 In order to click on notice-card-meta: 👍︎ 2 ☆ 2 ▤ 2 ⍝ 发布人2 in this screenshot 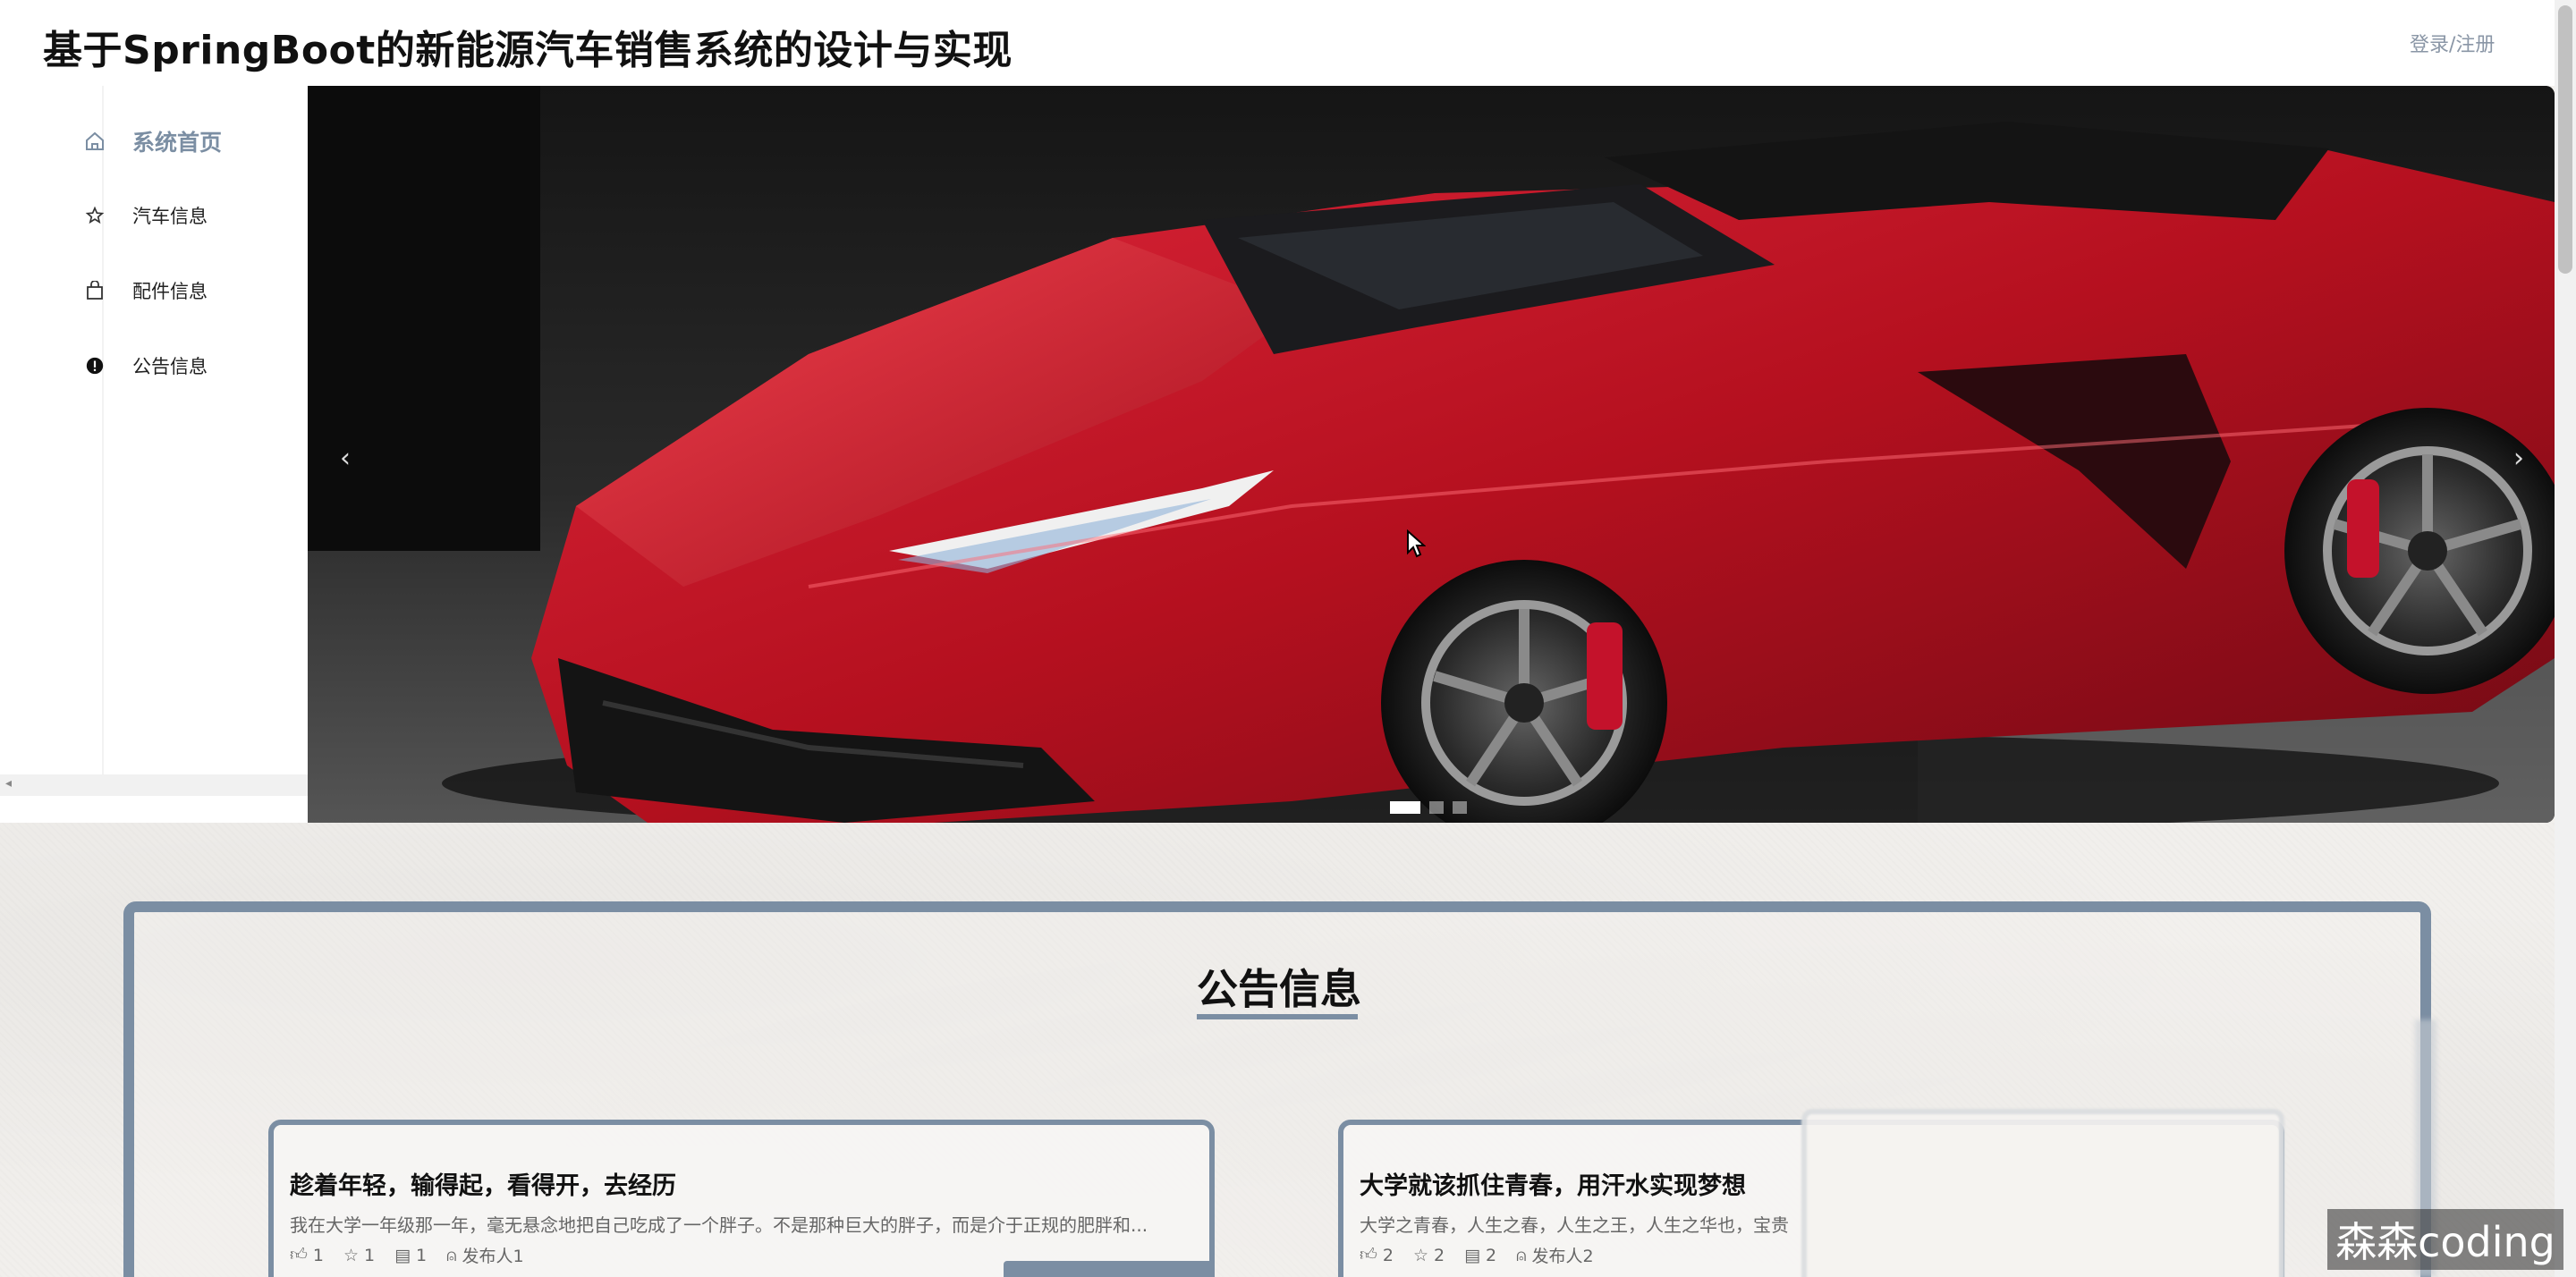, I will do `click(1477, 1255)`.